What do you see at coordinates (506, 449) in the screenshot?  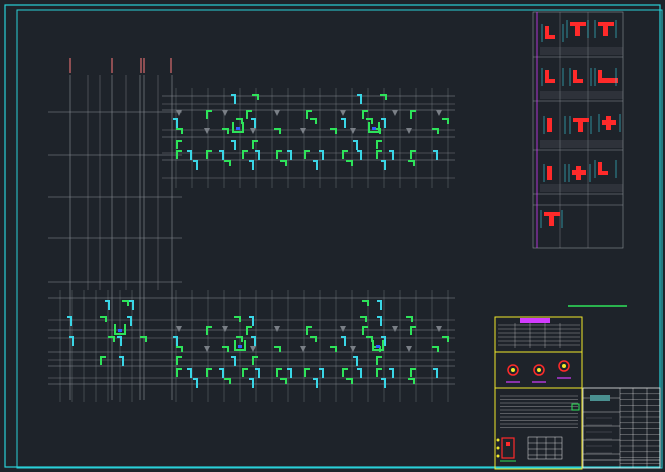 I see `anchor-detail-icon` at bounding box center [506, 449].